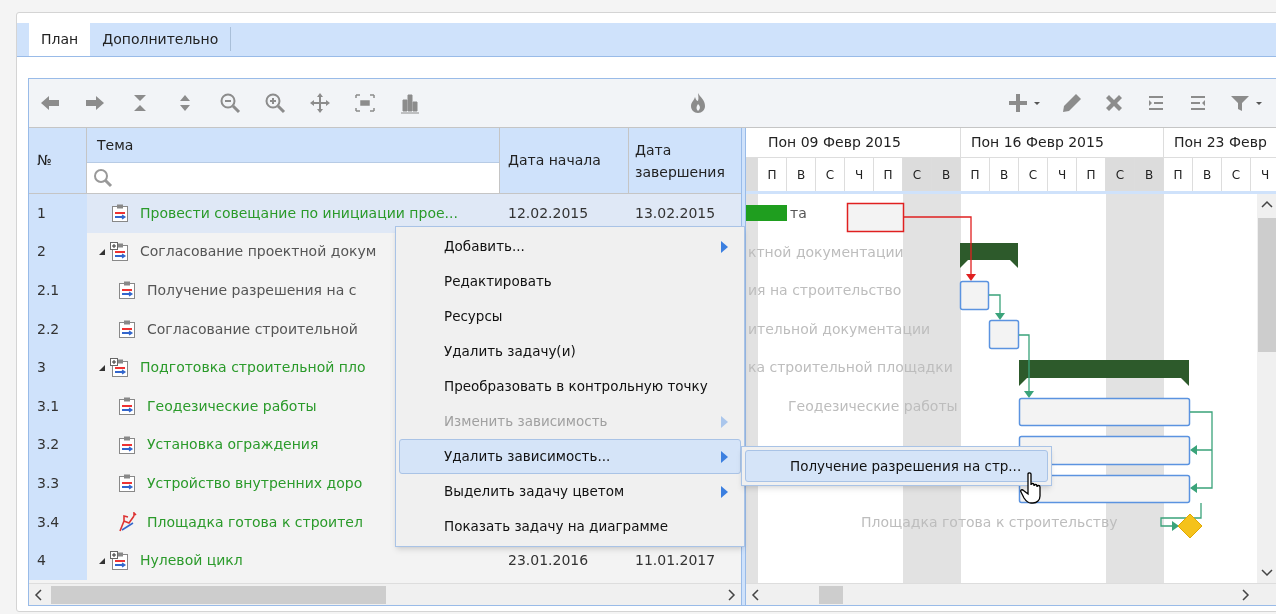 This screenshot has height=614, width=1276. Describe the element at coordinates (385, 560) in the screenshot. I see `table-row: 4 Нулевой цикл 23.01.2016 11.01.2017` at that location.